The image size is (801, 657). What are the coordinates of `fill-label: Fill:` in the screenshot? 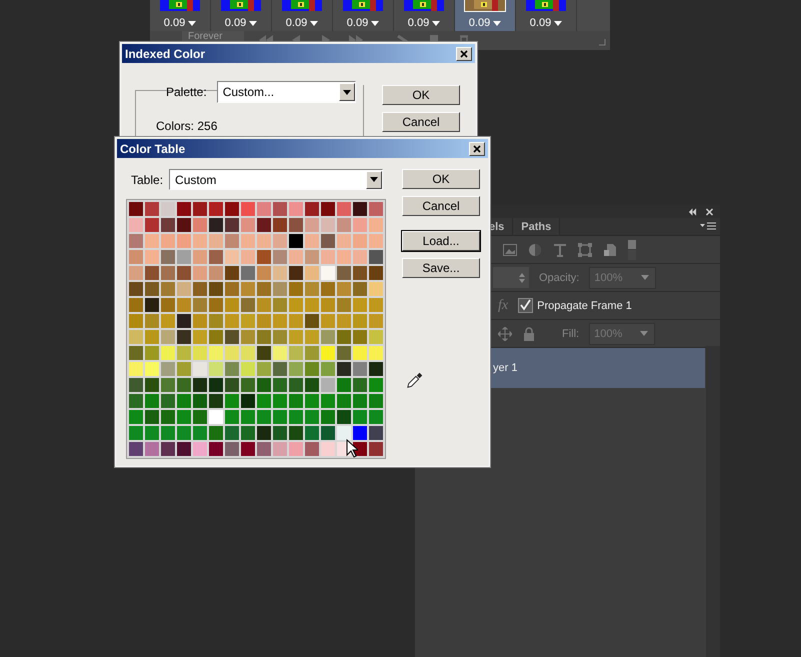 It's located at (571, 334).